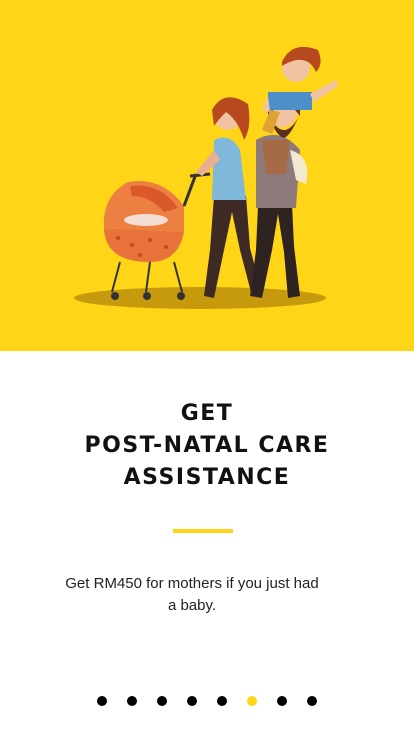  What do you see at coordinates (229, 197) in the screenshot?
I see `mother-figure` at bounding box center [229, 197].